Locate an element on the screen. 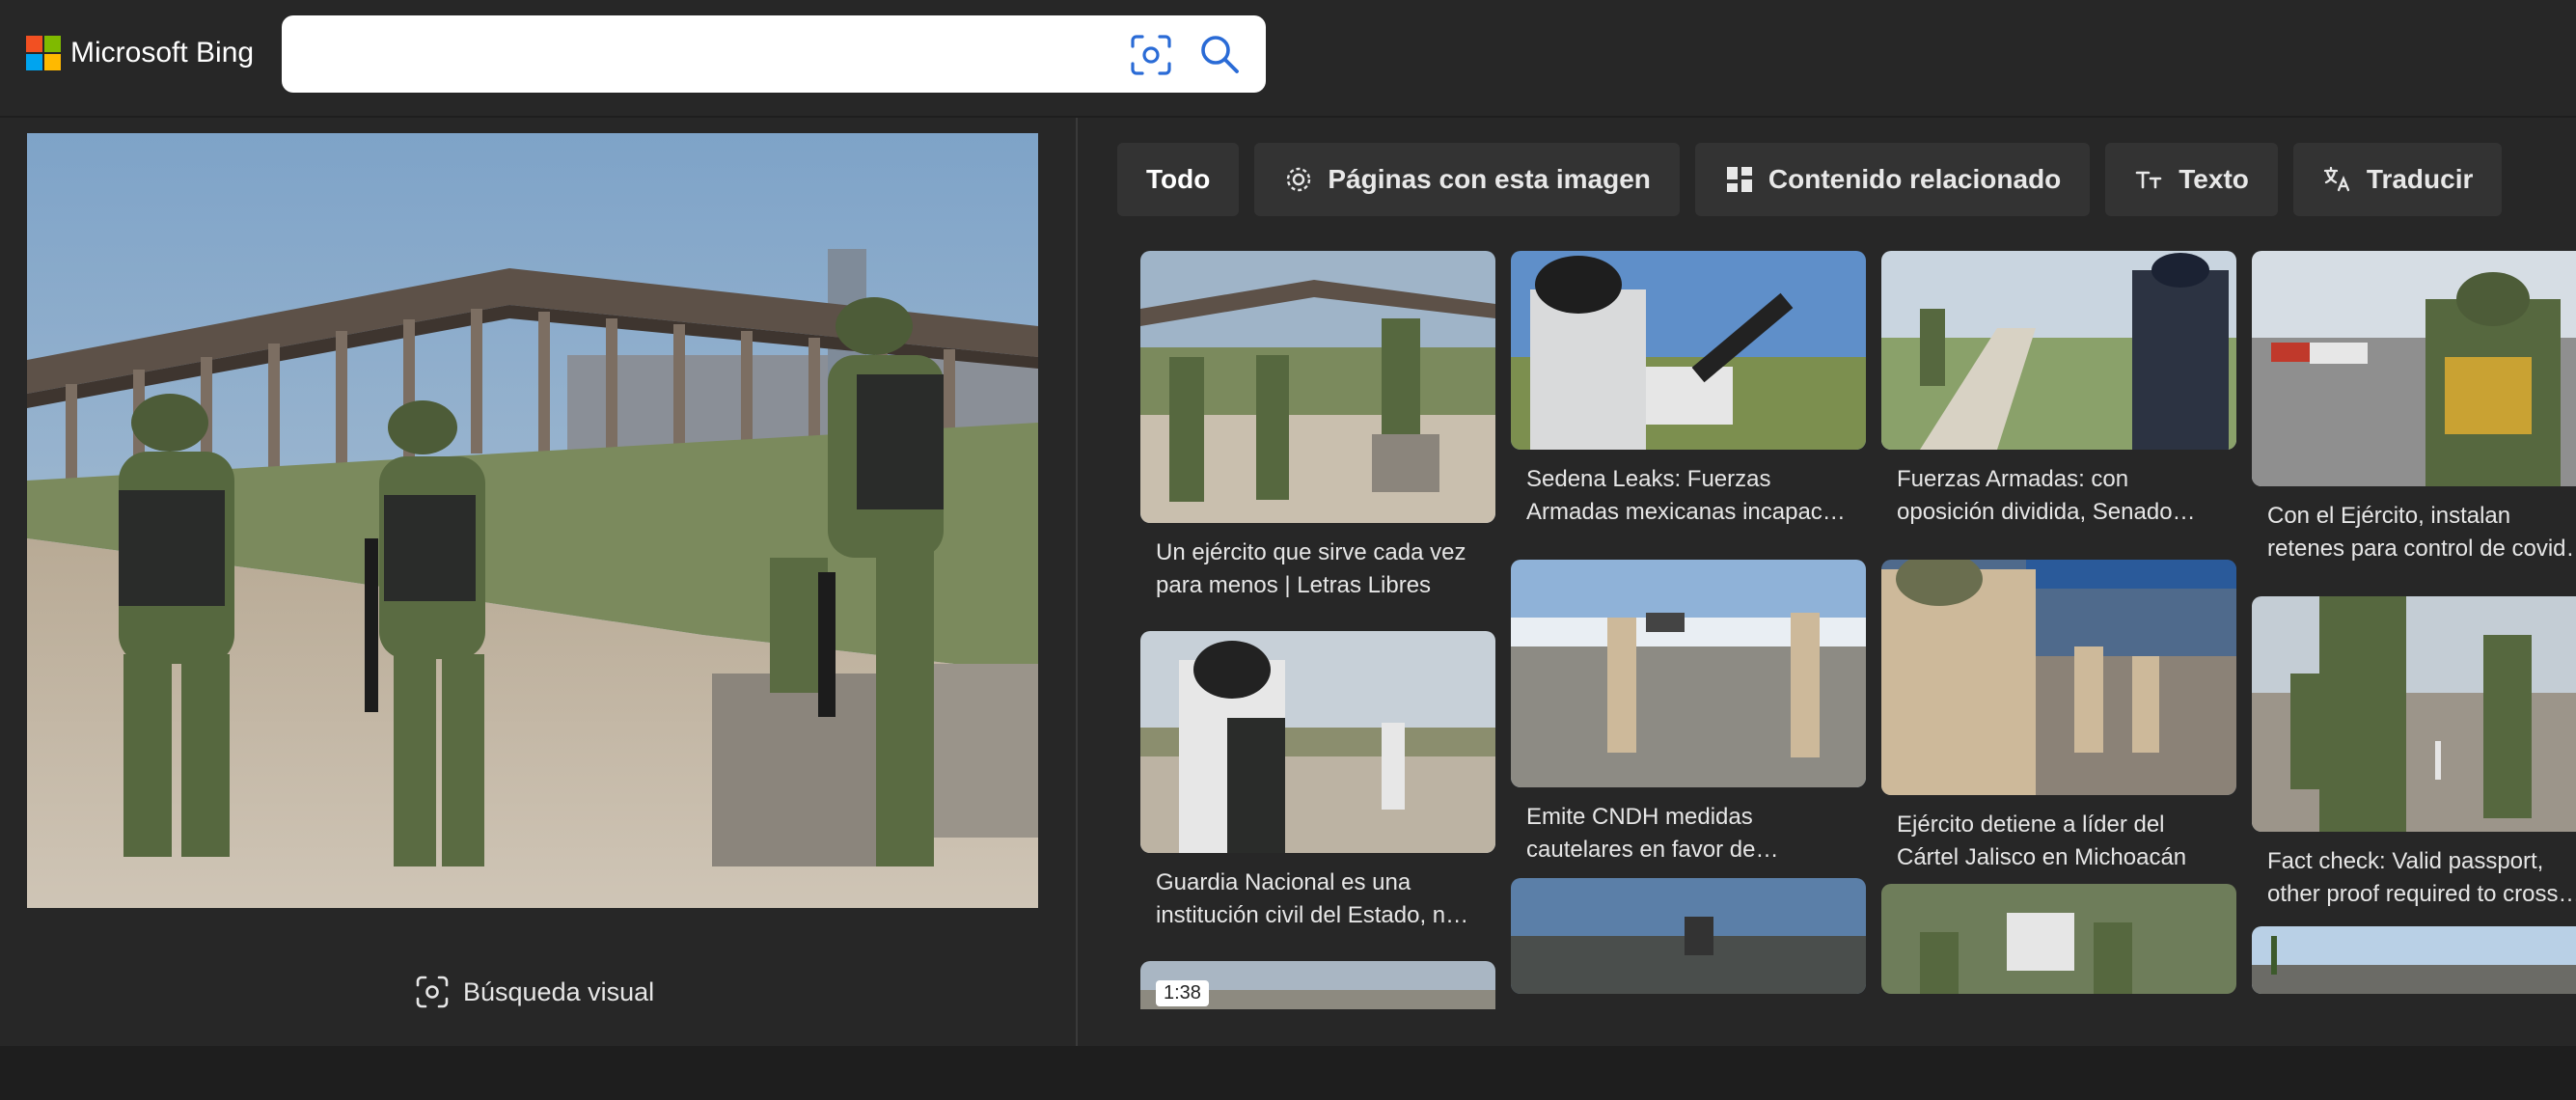  search-input is located at coordinates (693, 55).